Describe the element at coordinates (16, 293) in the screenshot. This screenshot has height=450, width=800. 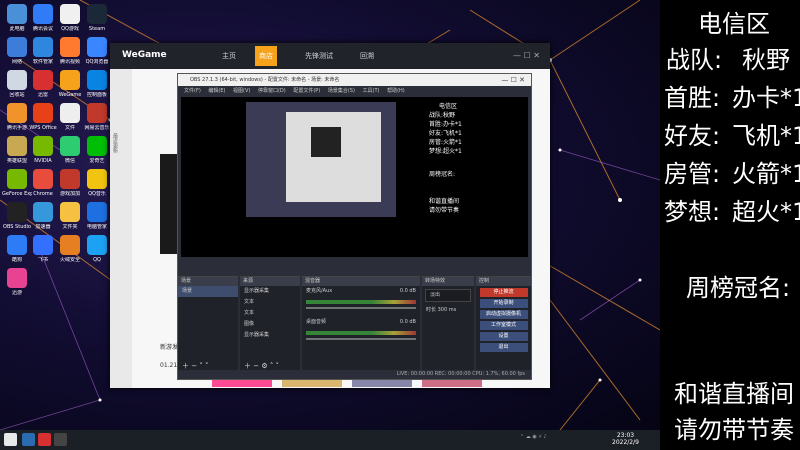
I see `desktop-icon-label: 迅游` at that location.